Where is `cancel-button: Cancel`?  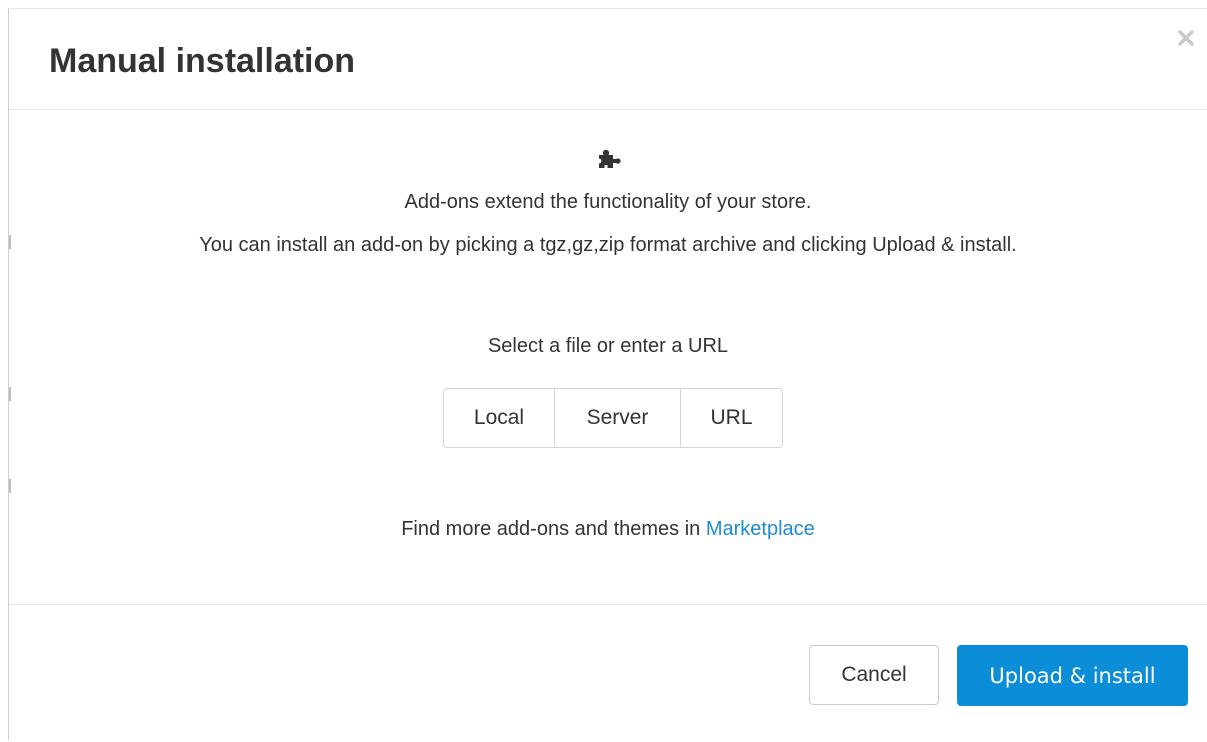
cancel-button: Cancel is located at coordinates (874, 675).